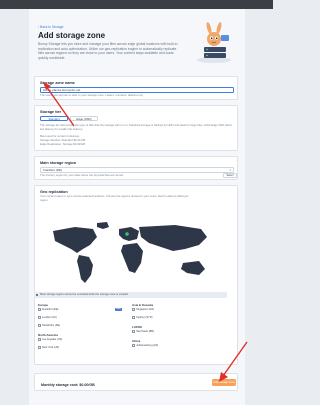 This screenshot has height=405, width=320. Describe the element at coordinates (63, 144) in the screenshot. I see `tier-line-edge: Edge Replication: Storage $0.02/GB` at that location.